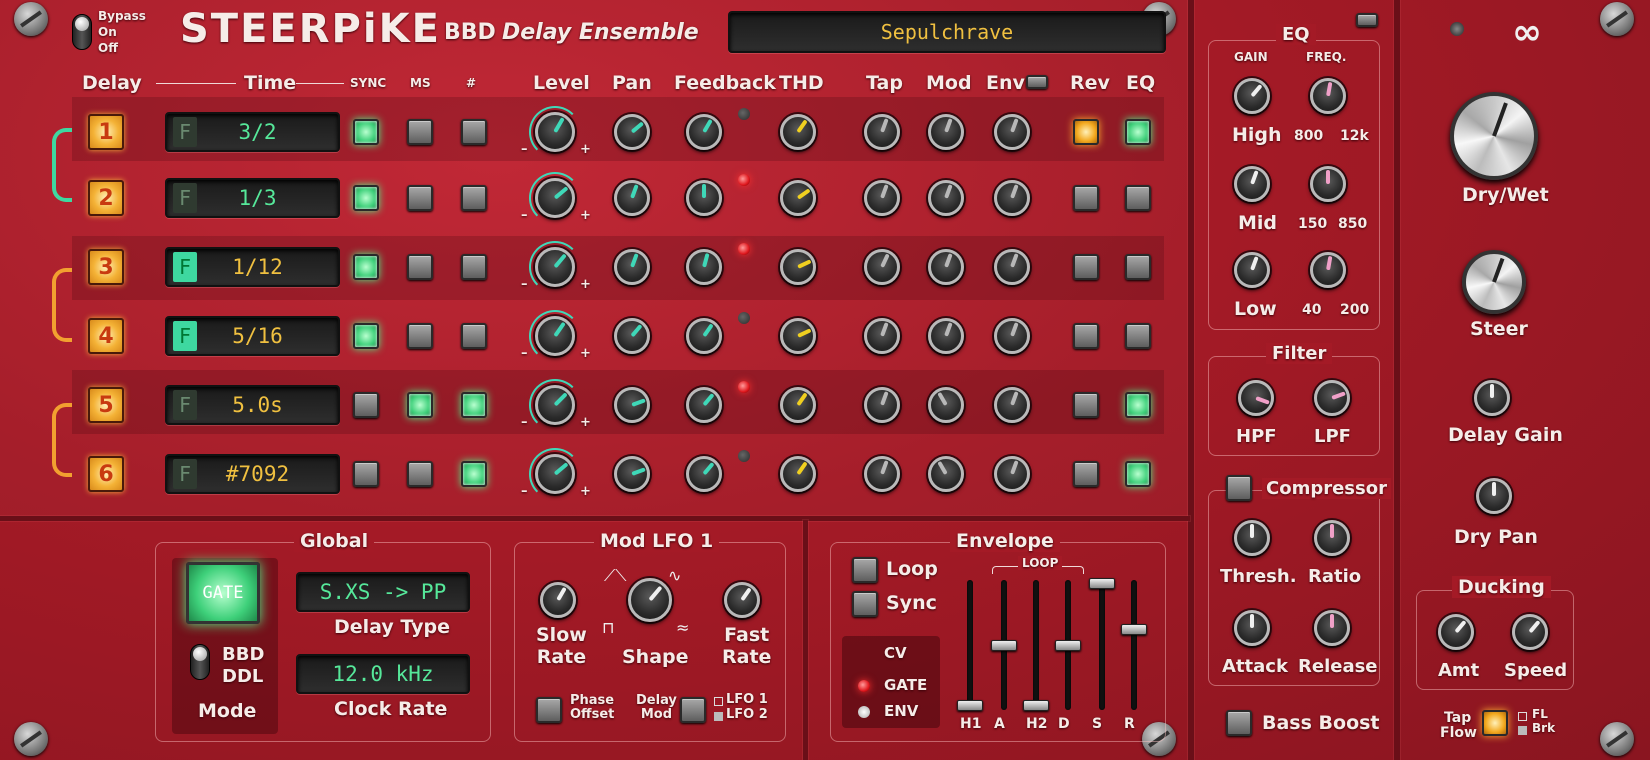  Describe the element at coordinates (106, 198) in the screenshot. I see `delay-number-button: 2` at that location.